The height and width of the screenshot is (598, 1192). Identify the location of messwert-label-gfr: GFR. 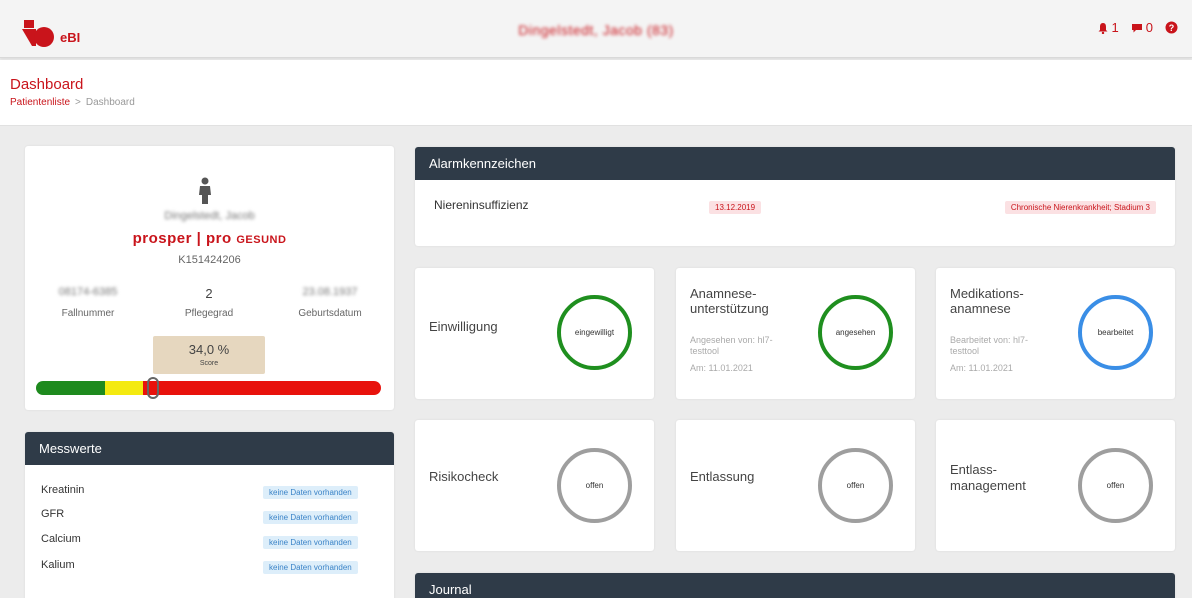
(53, 514).